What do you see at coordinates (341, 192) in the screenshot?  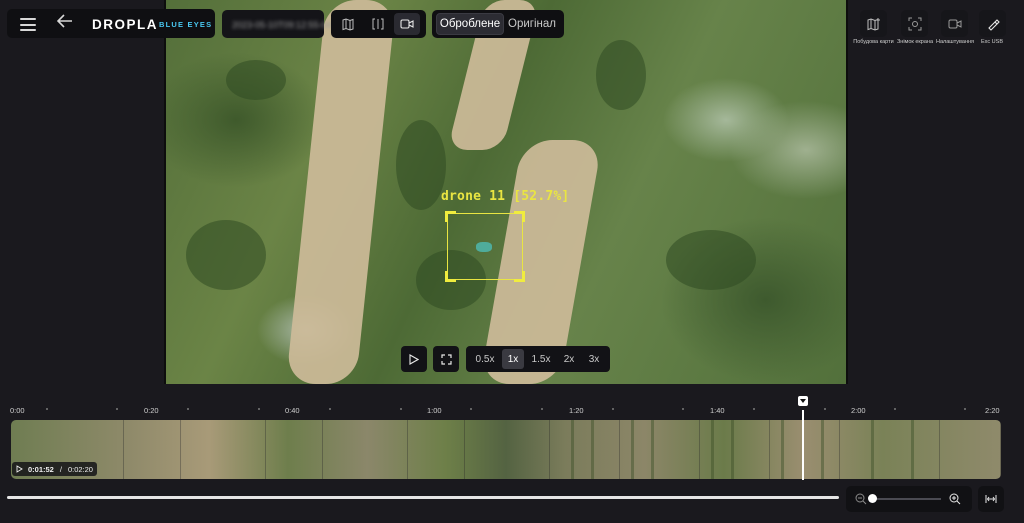 I see `terrain-path` at bounding box center [341, 192].